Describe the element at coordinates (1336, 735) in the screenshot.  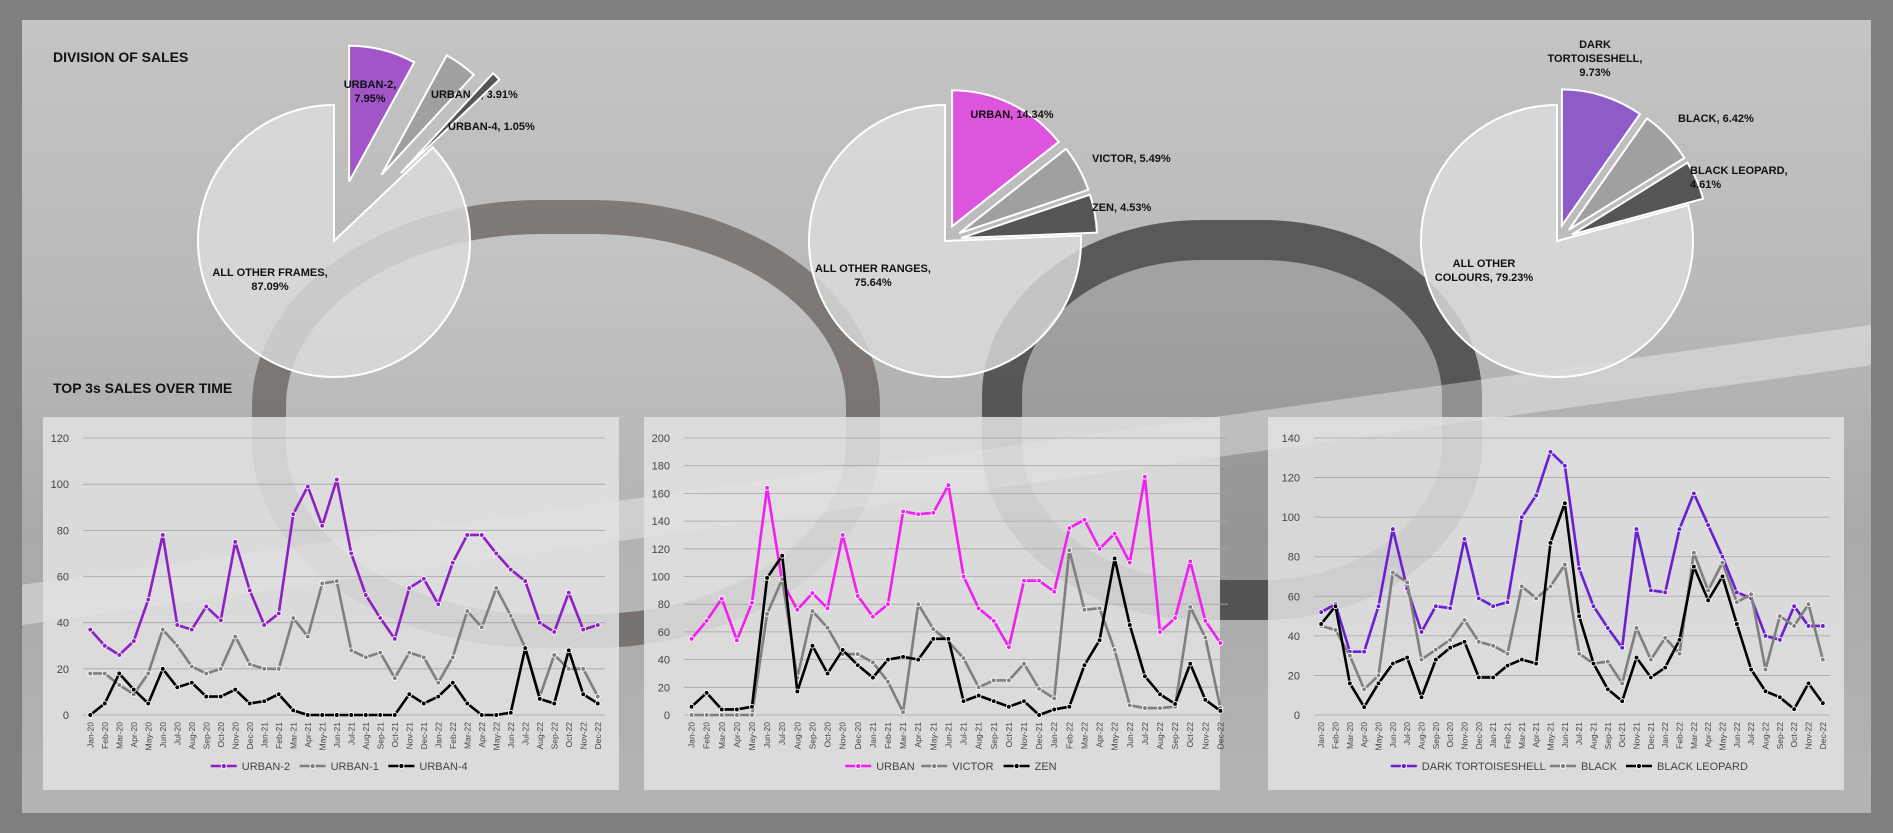
I see `x-tick-label: Feb-20` at that location.